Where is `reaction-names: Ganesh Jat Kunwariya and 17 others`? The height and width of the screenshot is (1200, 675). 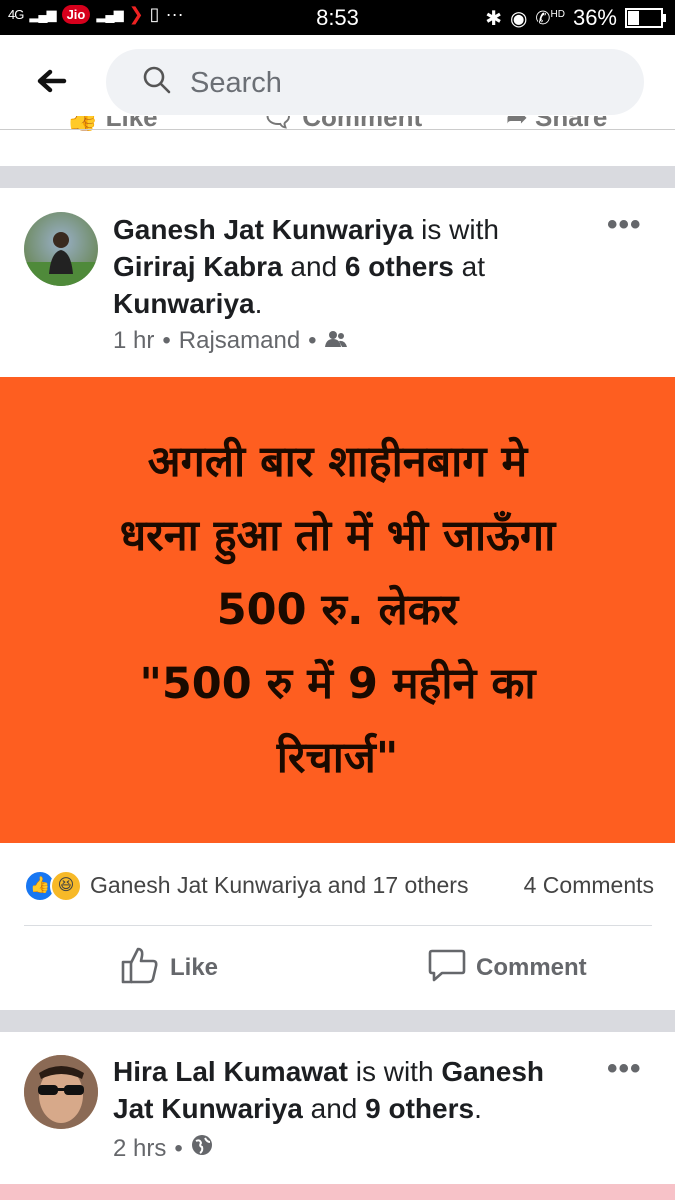
reaction-names: Ganesh Jat Kunwariya and 17 others is located at coordinates (279, 885).